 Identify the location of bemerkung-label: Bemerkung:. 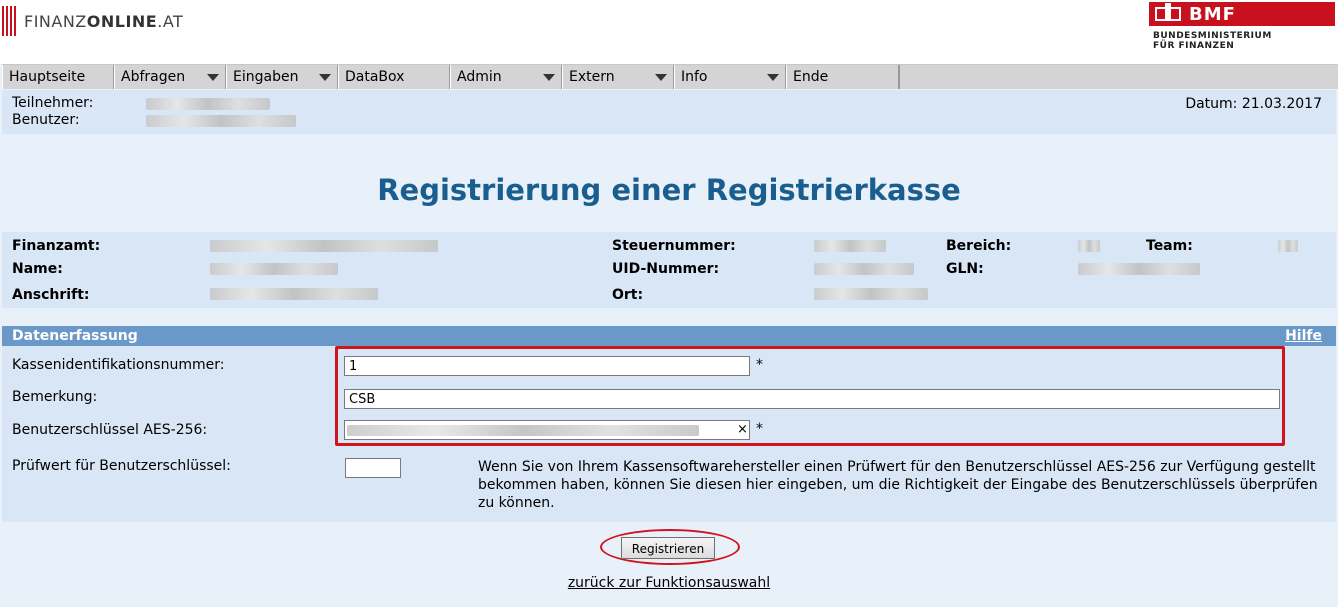
(55, 397).